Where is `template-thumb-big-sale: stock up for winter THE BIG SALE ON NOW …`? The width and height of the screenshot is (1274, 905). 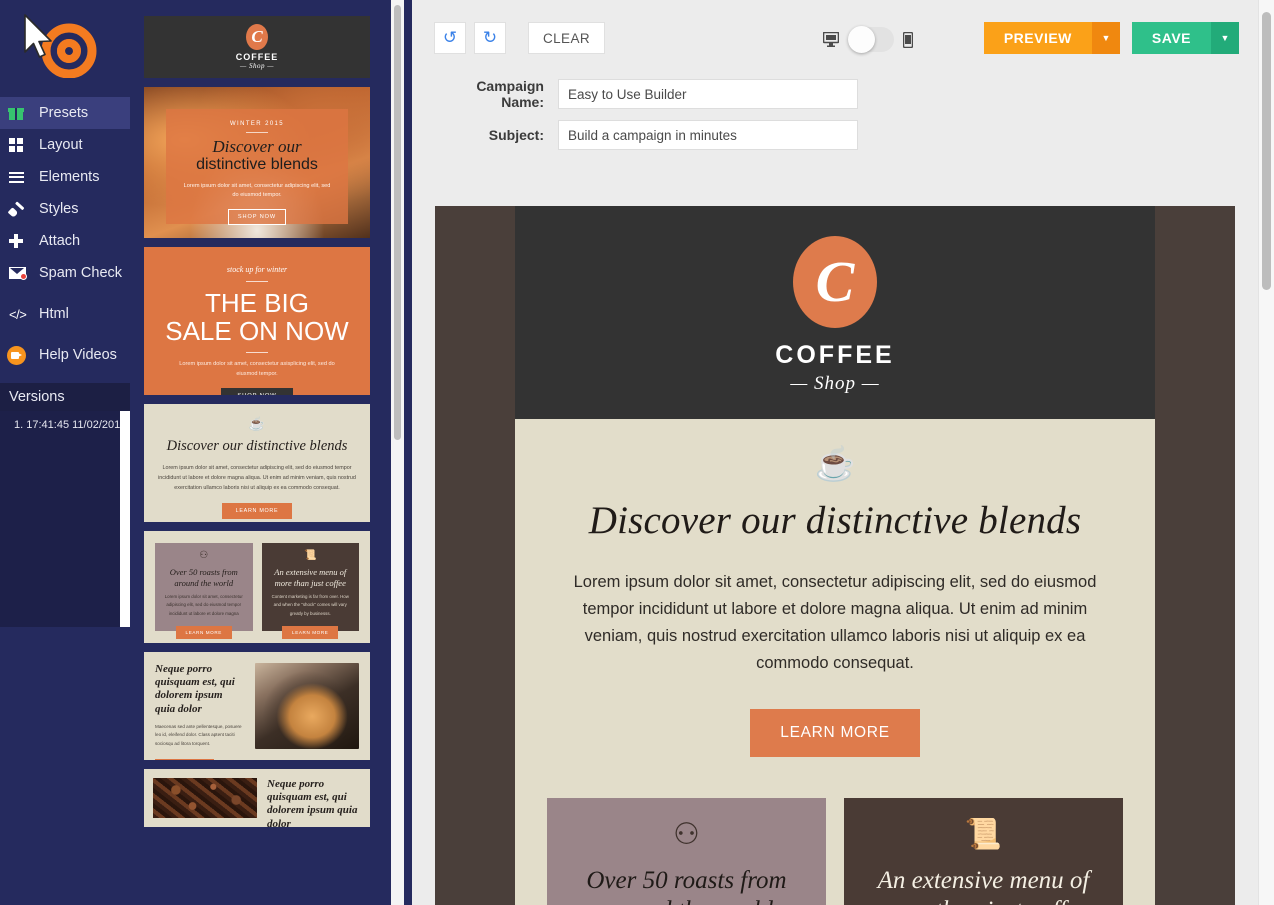 template-thumb-big-sale: stock up for winter THE BIG SALE ON NOW … is located at coordinates (257, 321).